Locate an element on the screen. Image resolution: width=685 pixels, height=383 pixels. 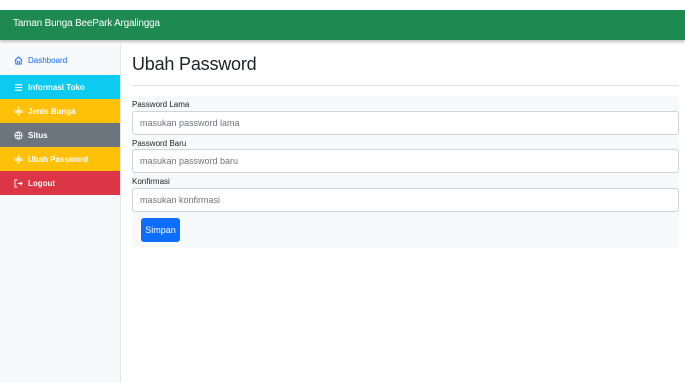
page-title: Ubah Password is located at coordinates (194, 64).